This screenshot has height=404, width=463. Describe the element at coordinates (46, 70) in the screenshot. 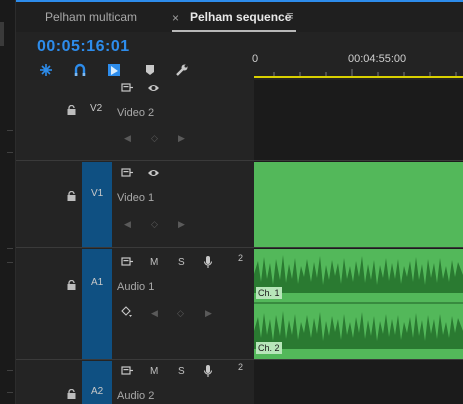

I see `snap-icon` at that location.